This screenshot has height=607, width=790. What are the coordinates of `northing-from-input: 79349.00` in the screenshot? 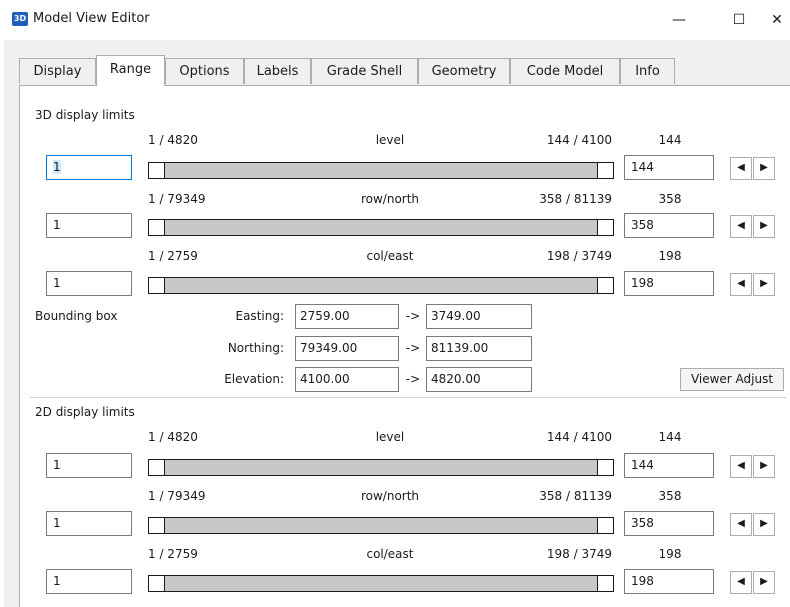 It's located at (347, 348).